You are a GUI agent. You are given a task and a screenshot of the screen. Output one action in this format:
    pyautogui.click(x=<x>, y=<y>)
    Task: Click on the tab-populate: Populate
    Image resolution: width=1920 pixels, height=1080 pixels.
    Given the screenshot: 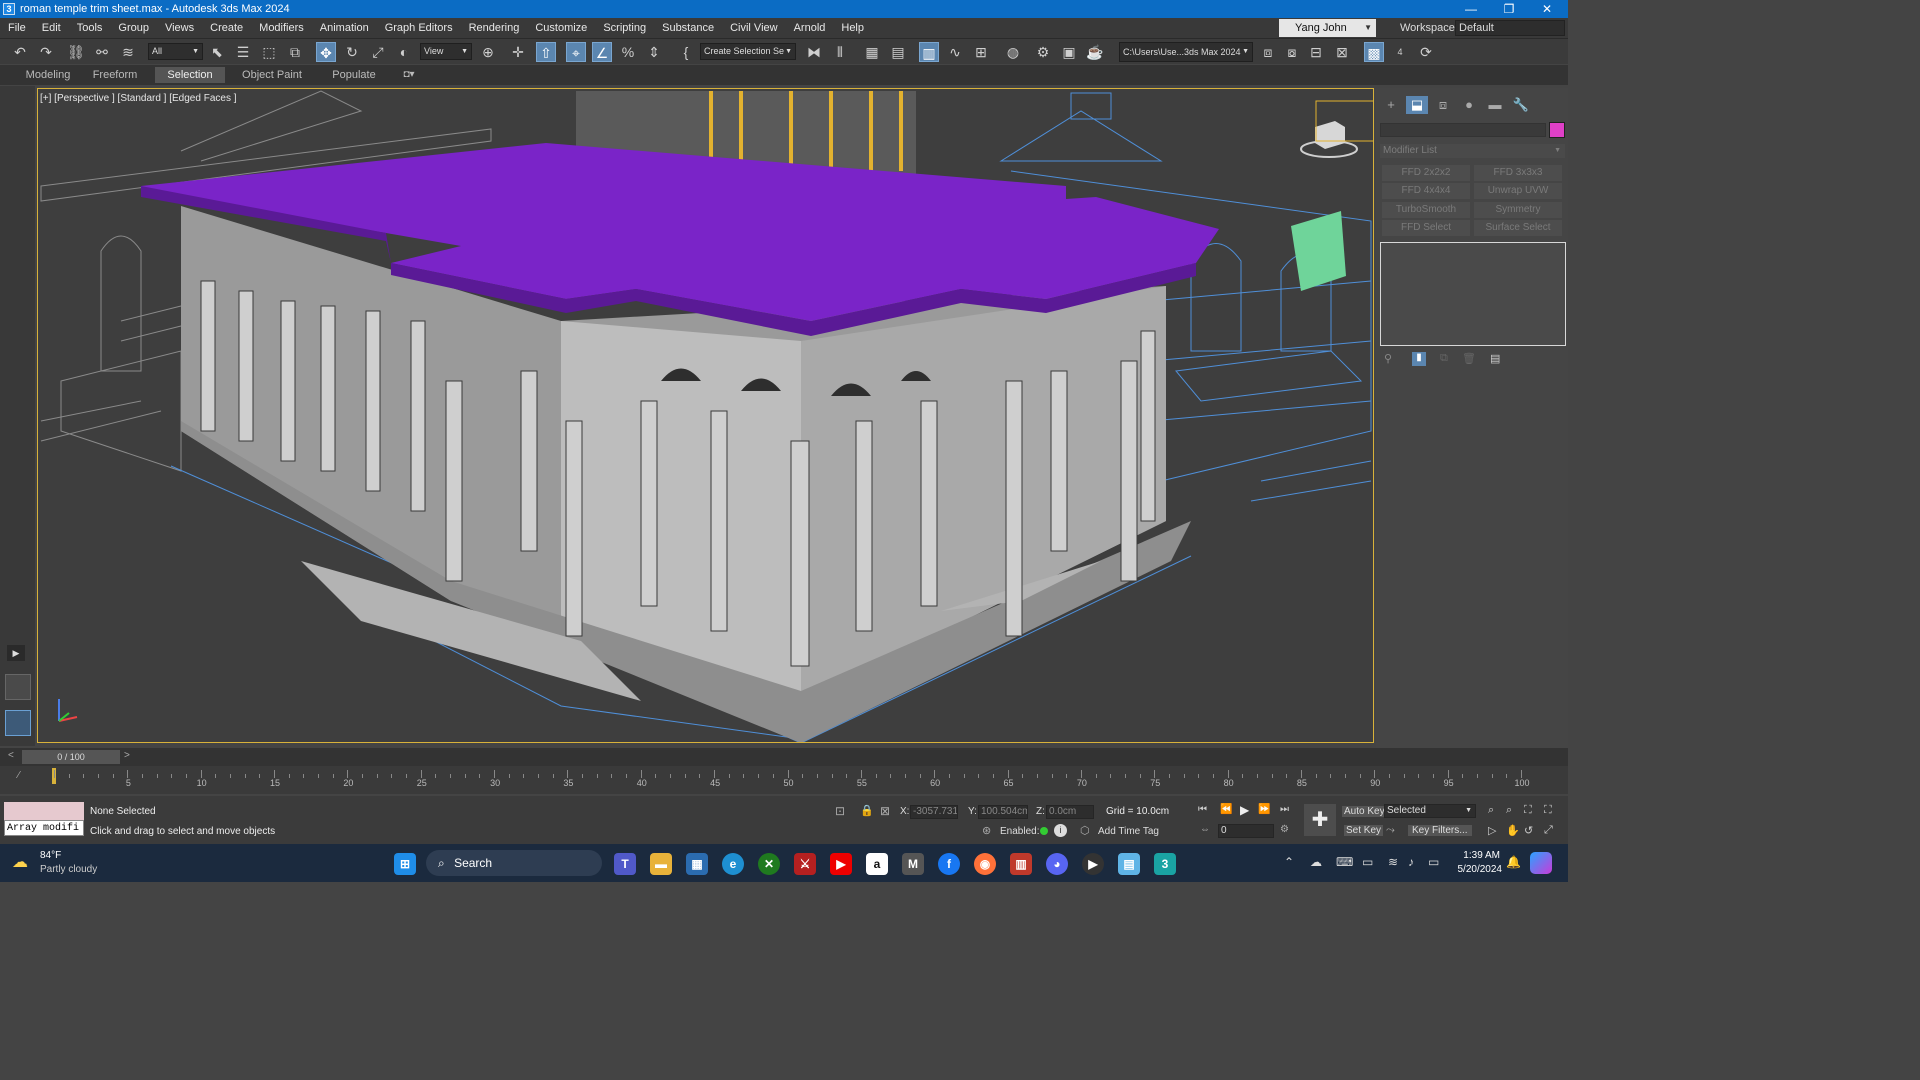 What is the action you would take?
    pyautogui.click(x=354, y=75)
    